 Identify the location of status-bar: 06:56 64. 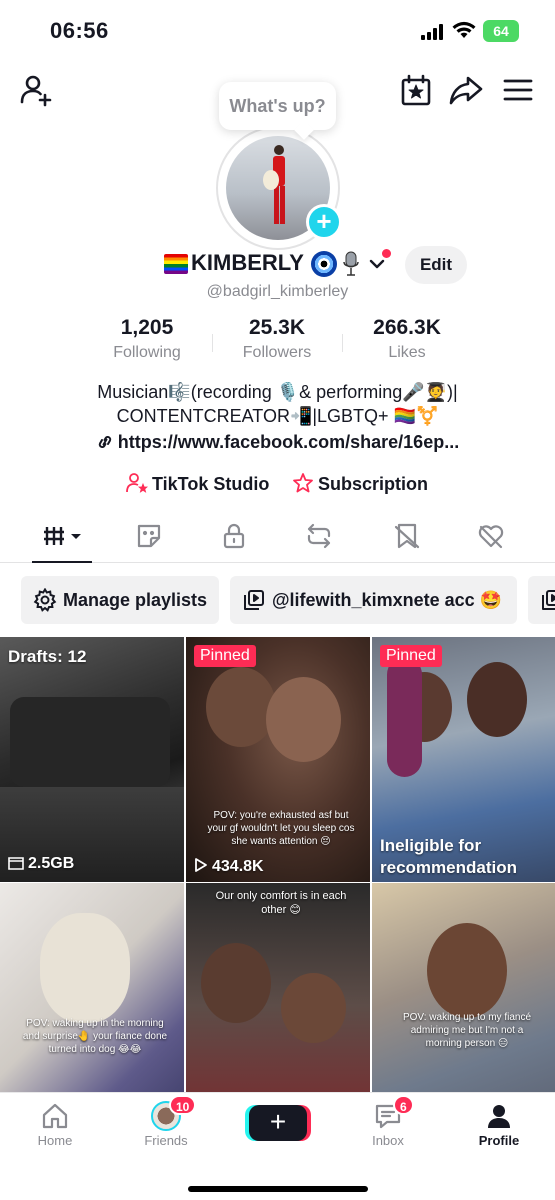
(277, 30).